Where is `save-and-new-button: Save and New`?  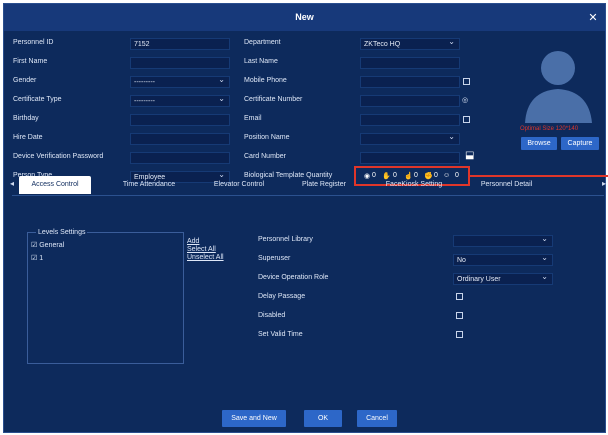 save-and-new-button: Save and New is located at coordinates (254, 418).